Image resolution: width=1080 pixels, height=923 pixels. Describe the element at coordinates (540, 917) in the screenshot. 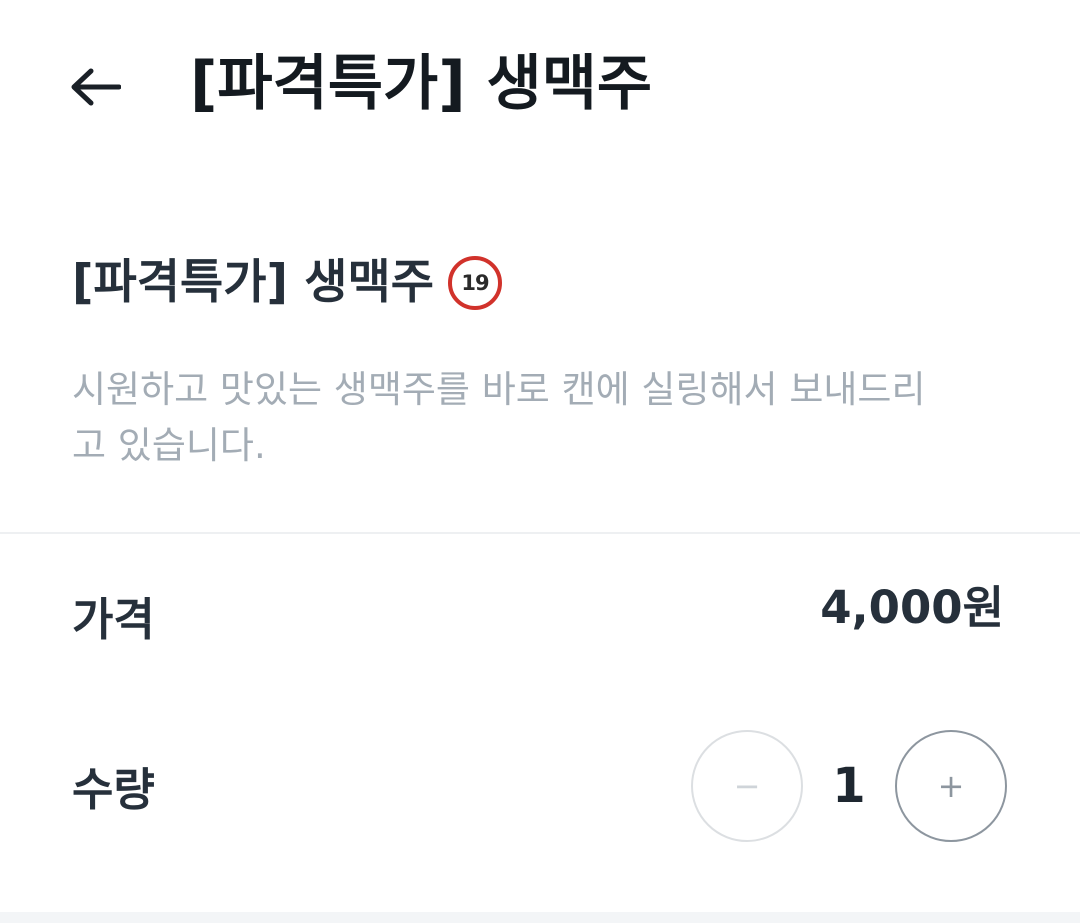

I see `bottom-section-divider` at that location.